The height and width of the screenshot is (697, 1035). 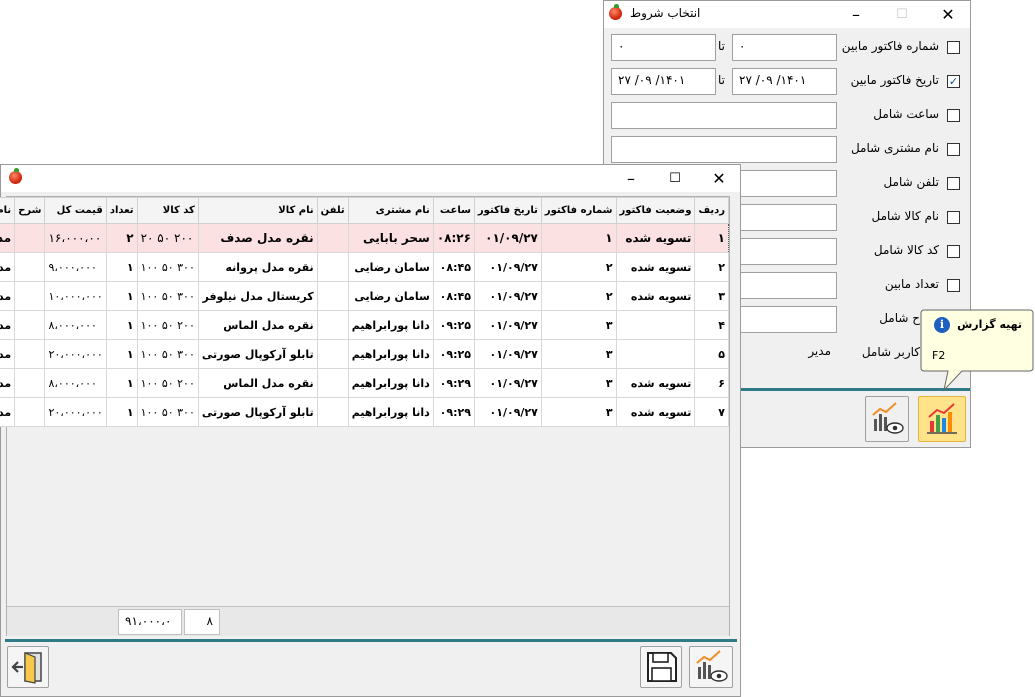 I want to click on table-cell: ۲۰۰ ۵۰ ۲۰, so click(x=167, y=238).